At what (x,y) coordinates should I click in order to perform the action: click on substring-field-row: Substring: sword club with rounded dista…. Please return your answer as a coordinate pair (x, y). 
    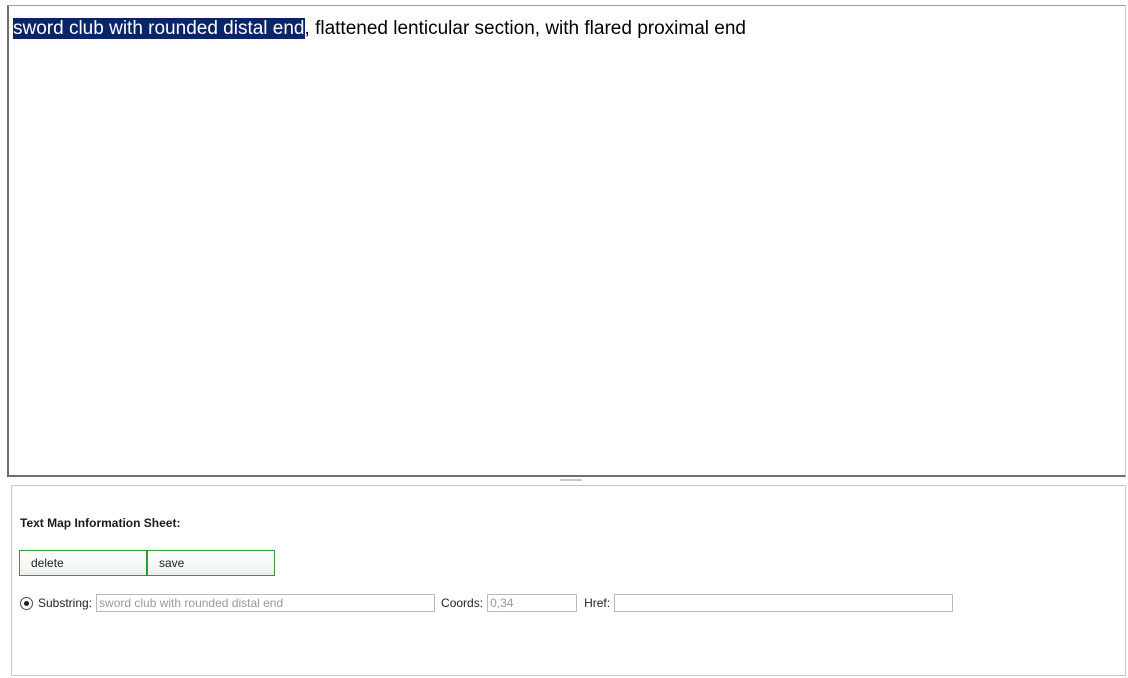
    Looking at the image, I should click on (487, 603).